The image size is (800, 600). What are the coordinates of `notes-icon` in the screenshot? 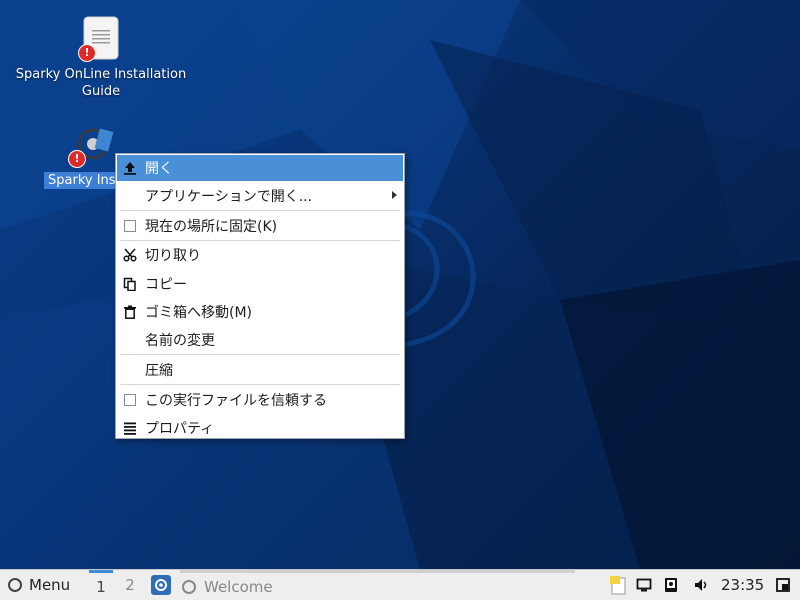 It's located at (618, 585).